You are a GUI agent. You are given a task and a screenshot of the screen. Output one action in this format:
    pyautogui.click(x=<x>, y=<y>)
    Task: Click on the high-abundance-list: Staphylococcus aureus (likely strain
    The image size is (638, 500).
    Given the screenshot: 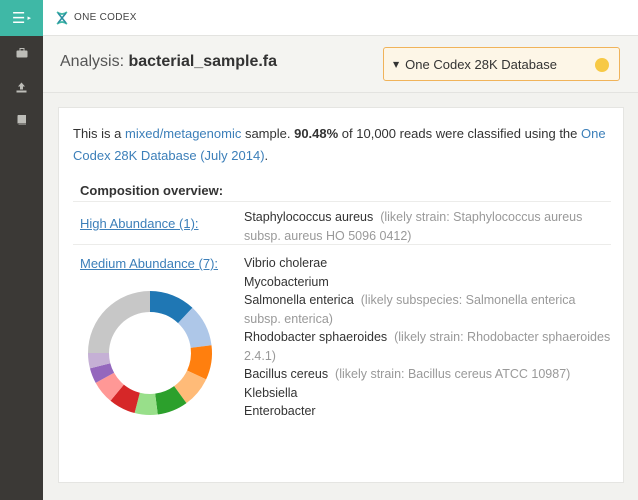 What is the action you would take?
    pyautogui.click(x=429, y=226)
    